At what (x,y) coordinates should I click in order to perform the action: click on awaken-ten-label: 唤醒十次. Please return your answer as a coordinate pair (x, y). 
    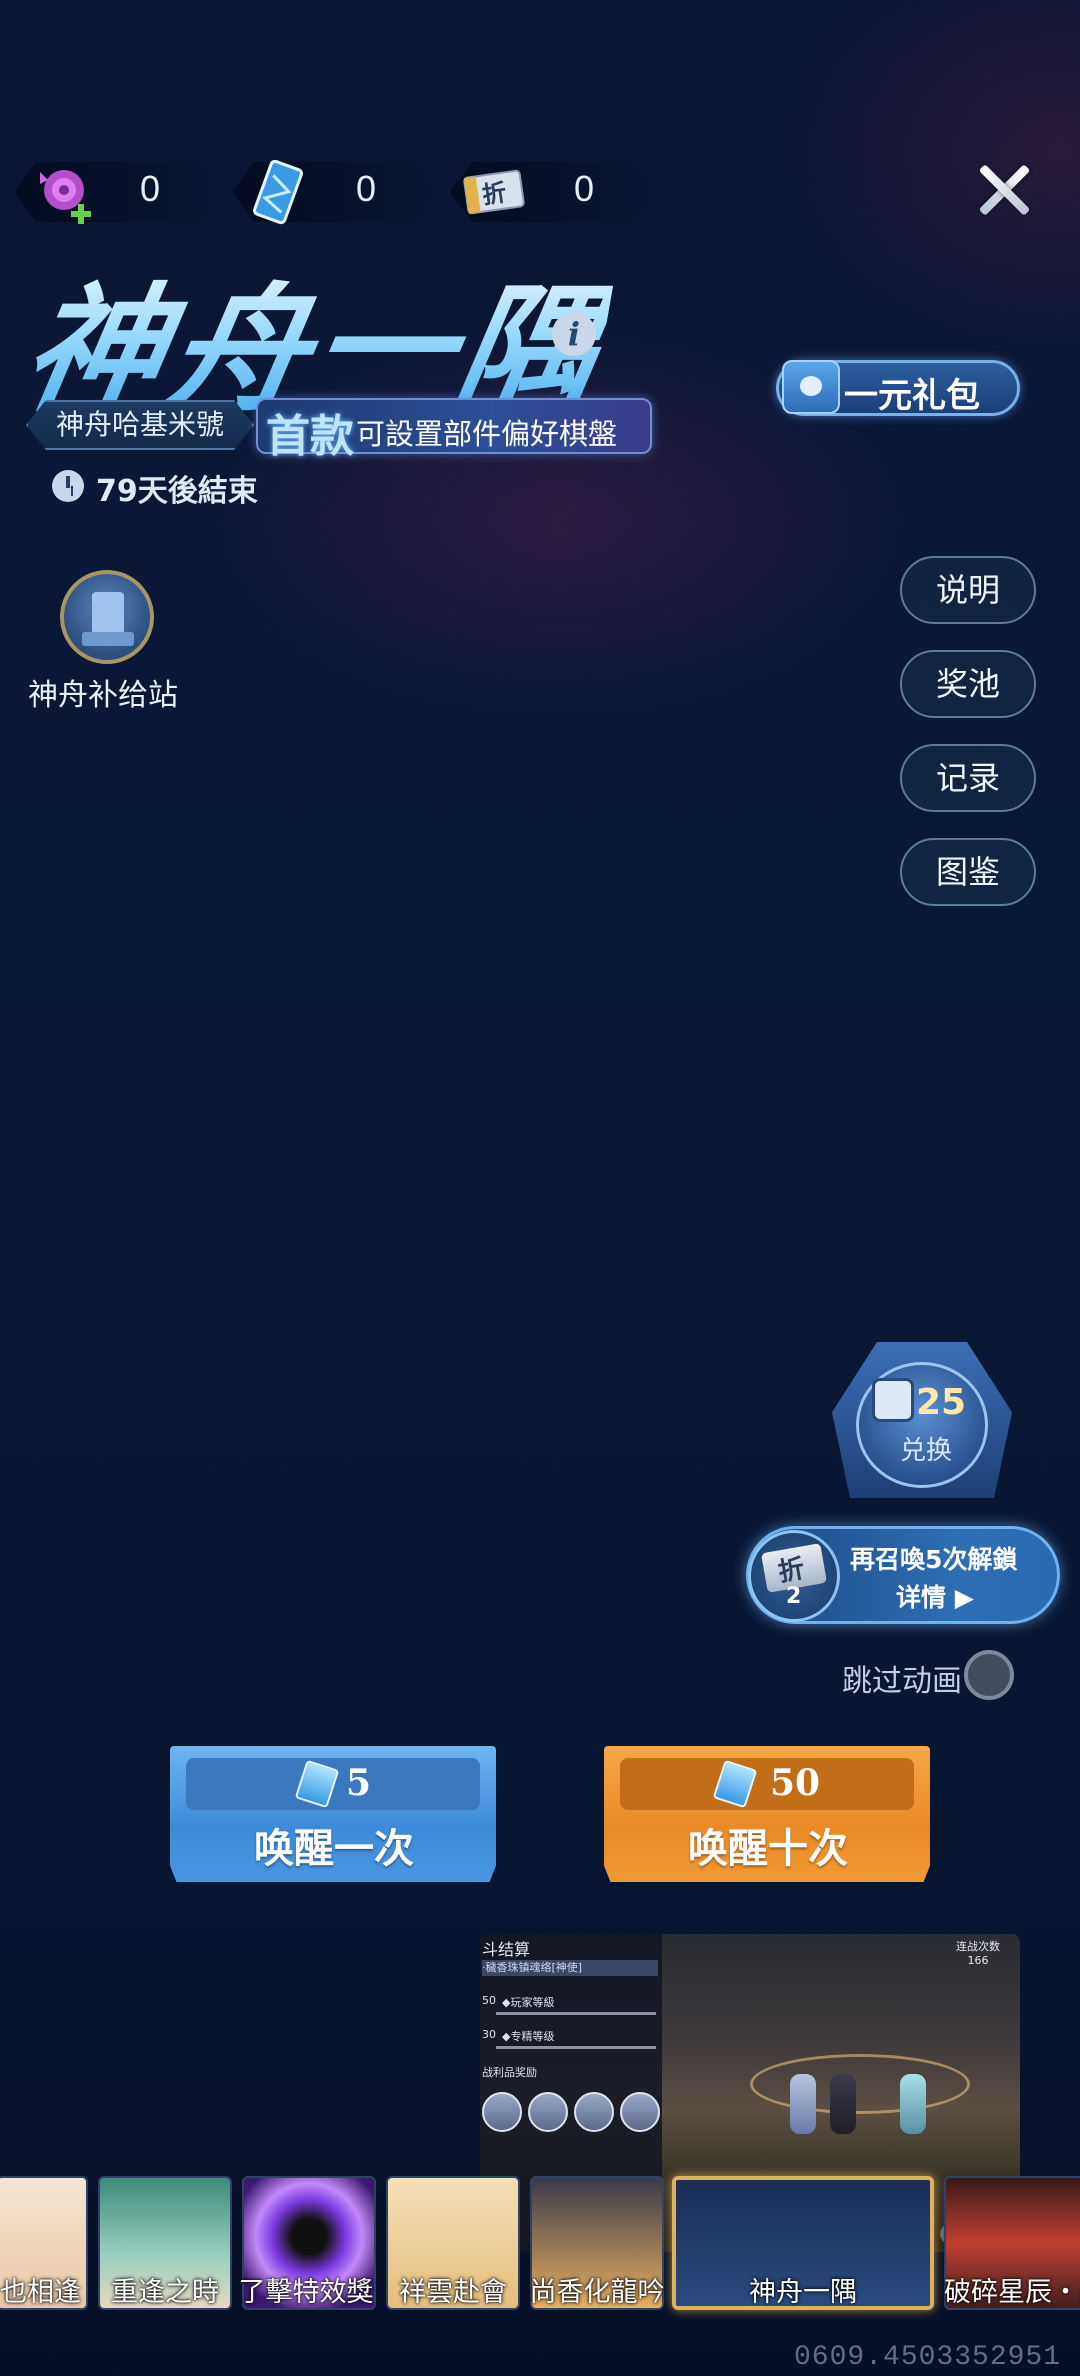
    Looking at the image, I should click on (768, 1849).